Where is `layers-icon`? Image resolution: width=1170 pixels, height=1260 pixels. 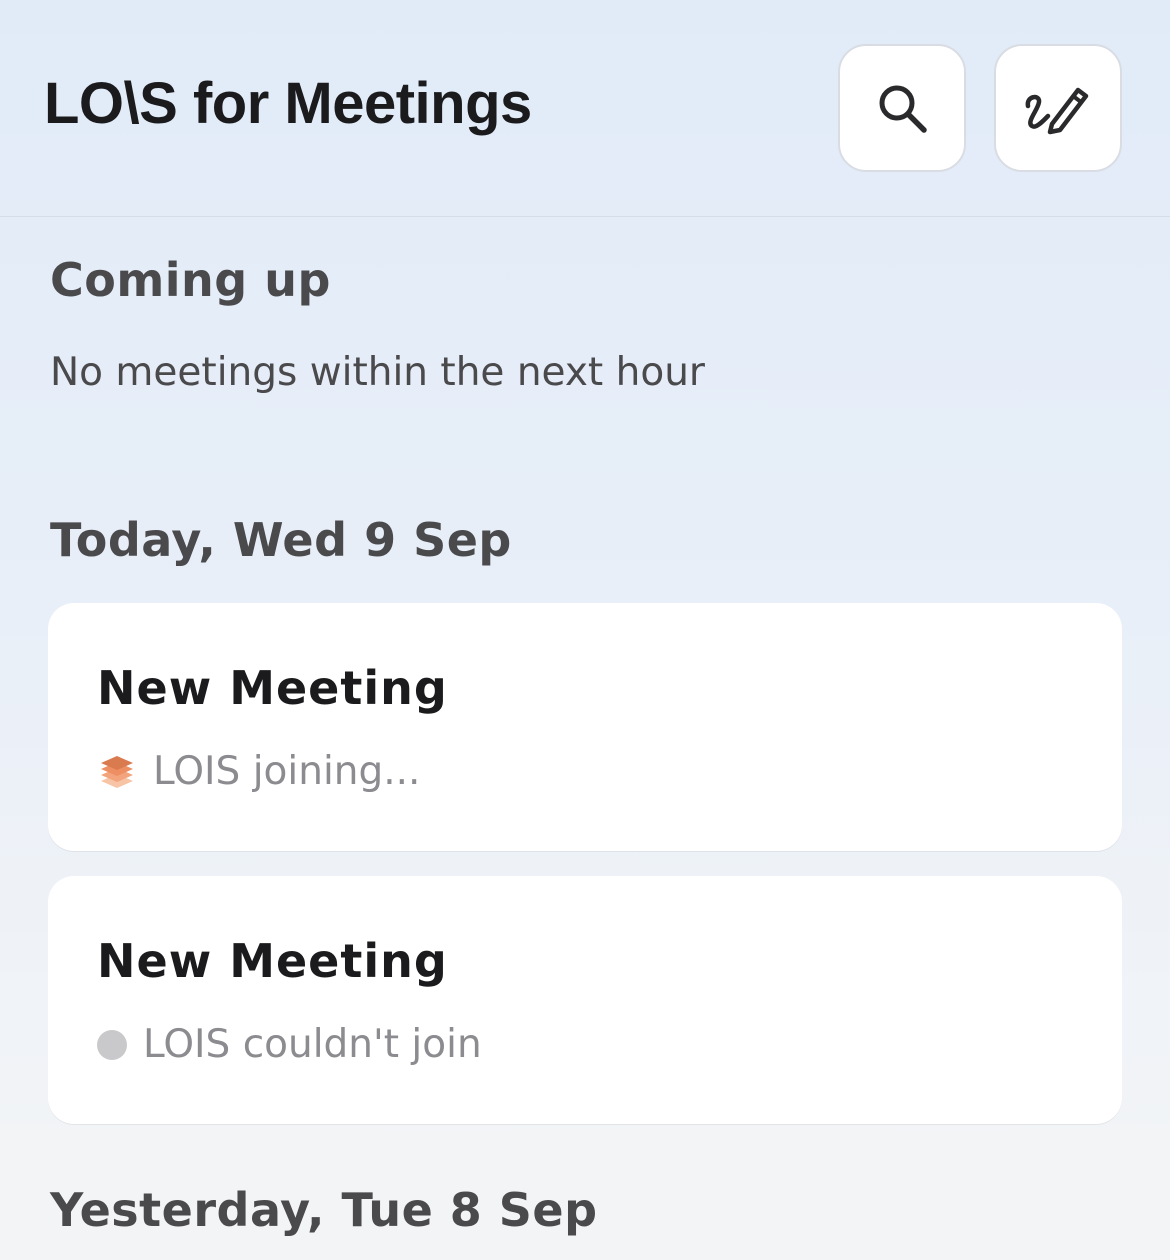 layers-icon is located at coordinates (117, 771).